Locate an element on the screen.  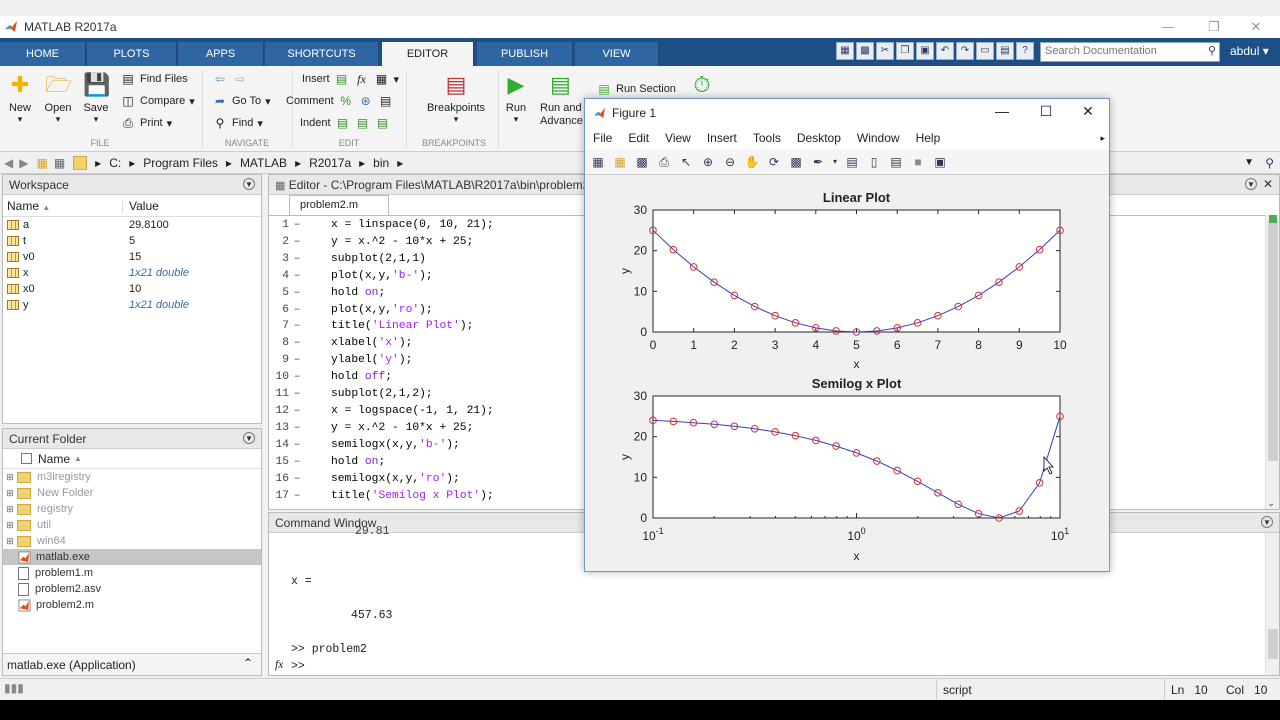
code-line: 2– y = x.^2 - 10*x + 25; is located at coordinates (381, 242).